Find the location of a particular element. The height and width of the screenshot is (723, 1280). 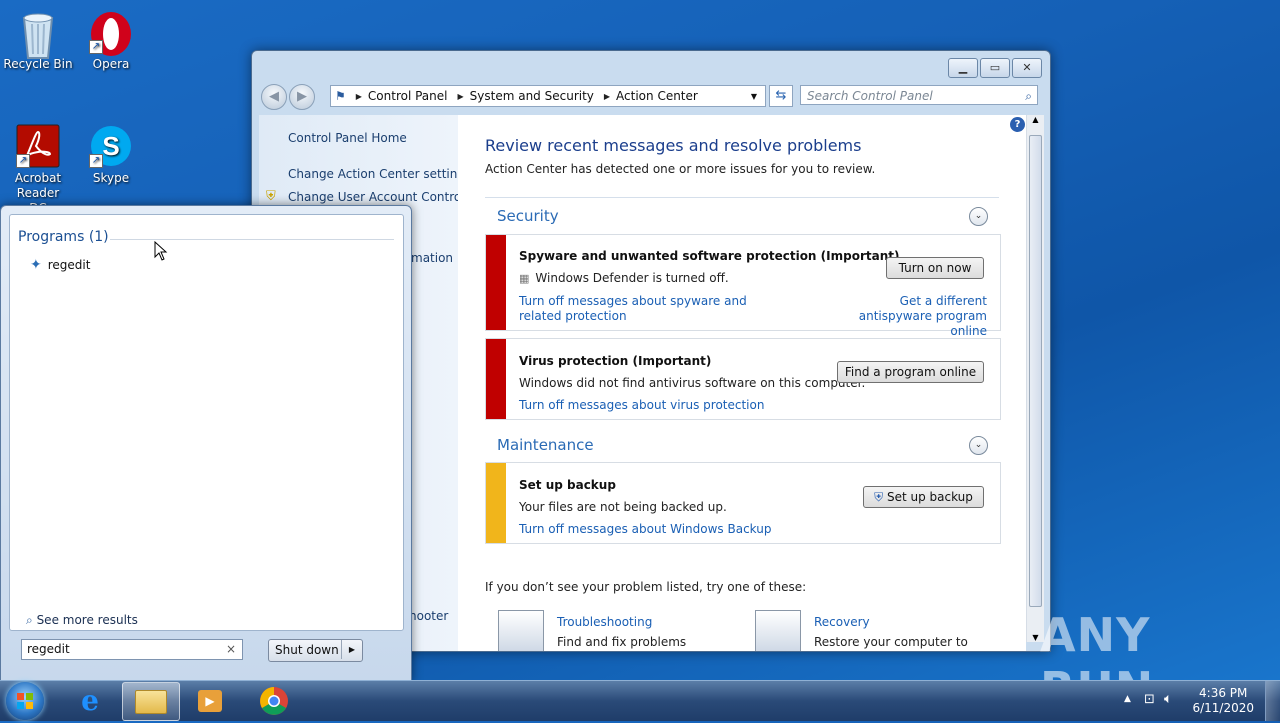

taskbar-chrome is located at coordinates (274, 700).